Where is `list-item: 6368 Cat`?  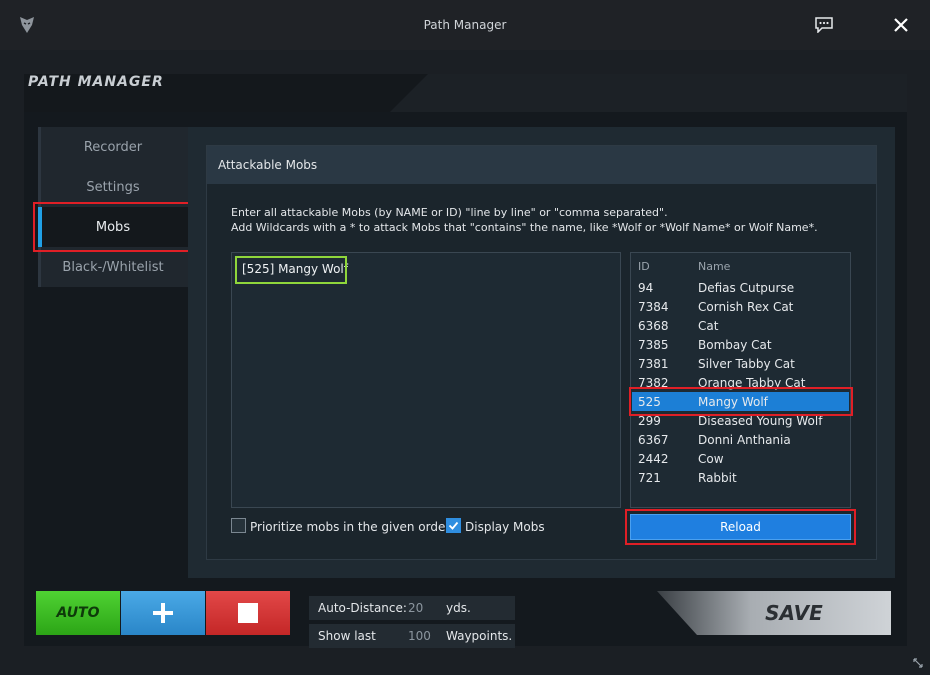
list-item: 6368 Cat is located at coordinates (740, 325).